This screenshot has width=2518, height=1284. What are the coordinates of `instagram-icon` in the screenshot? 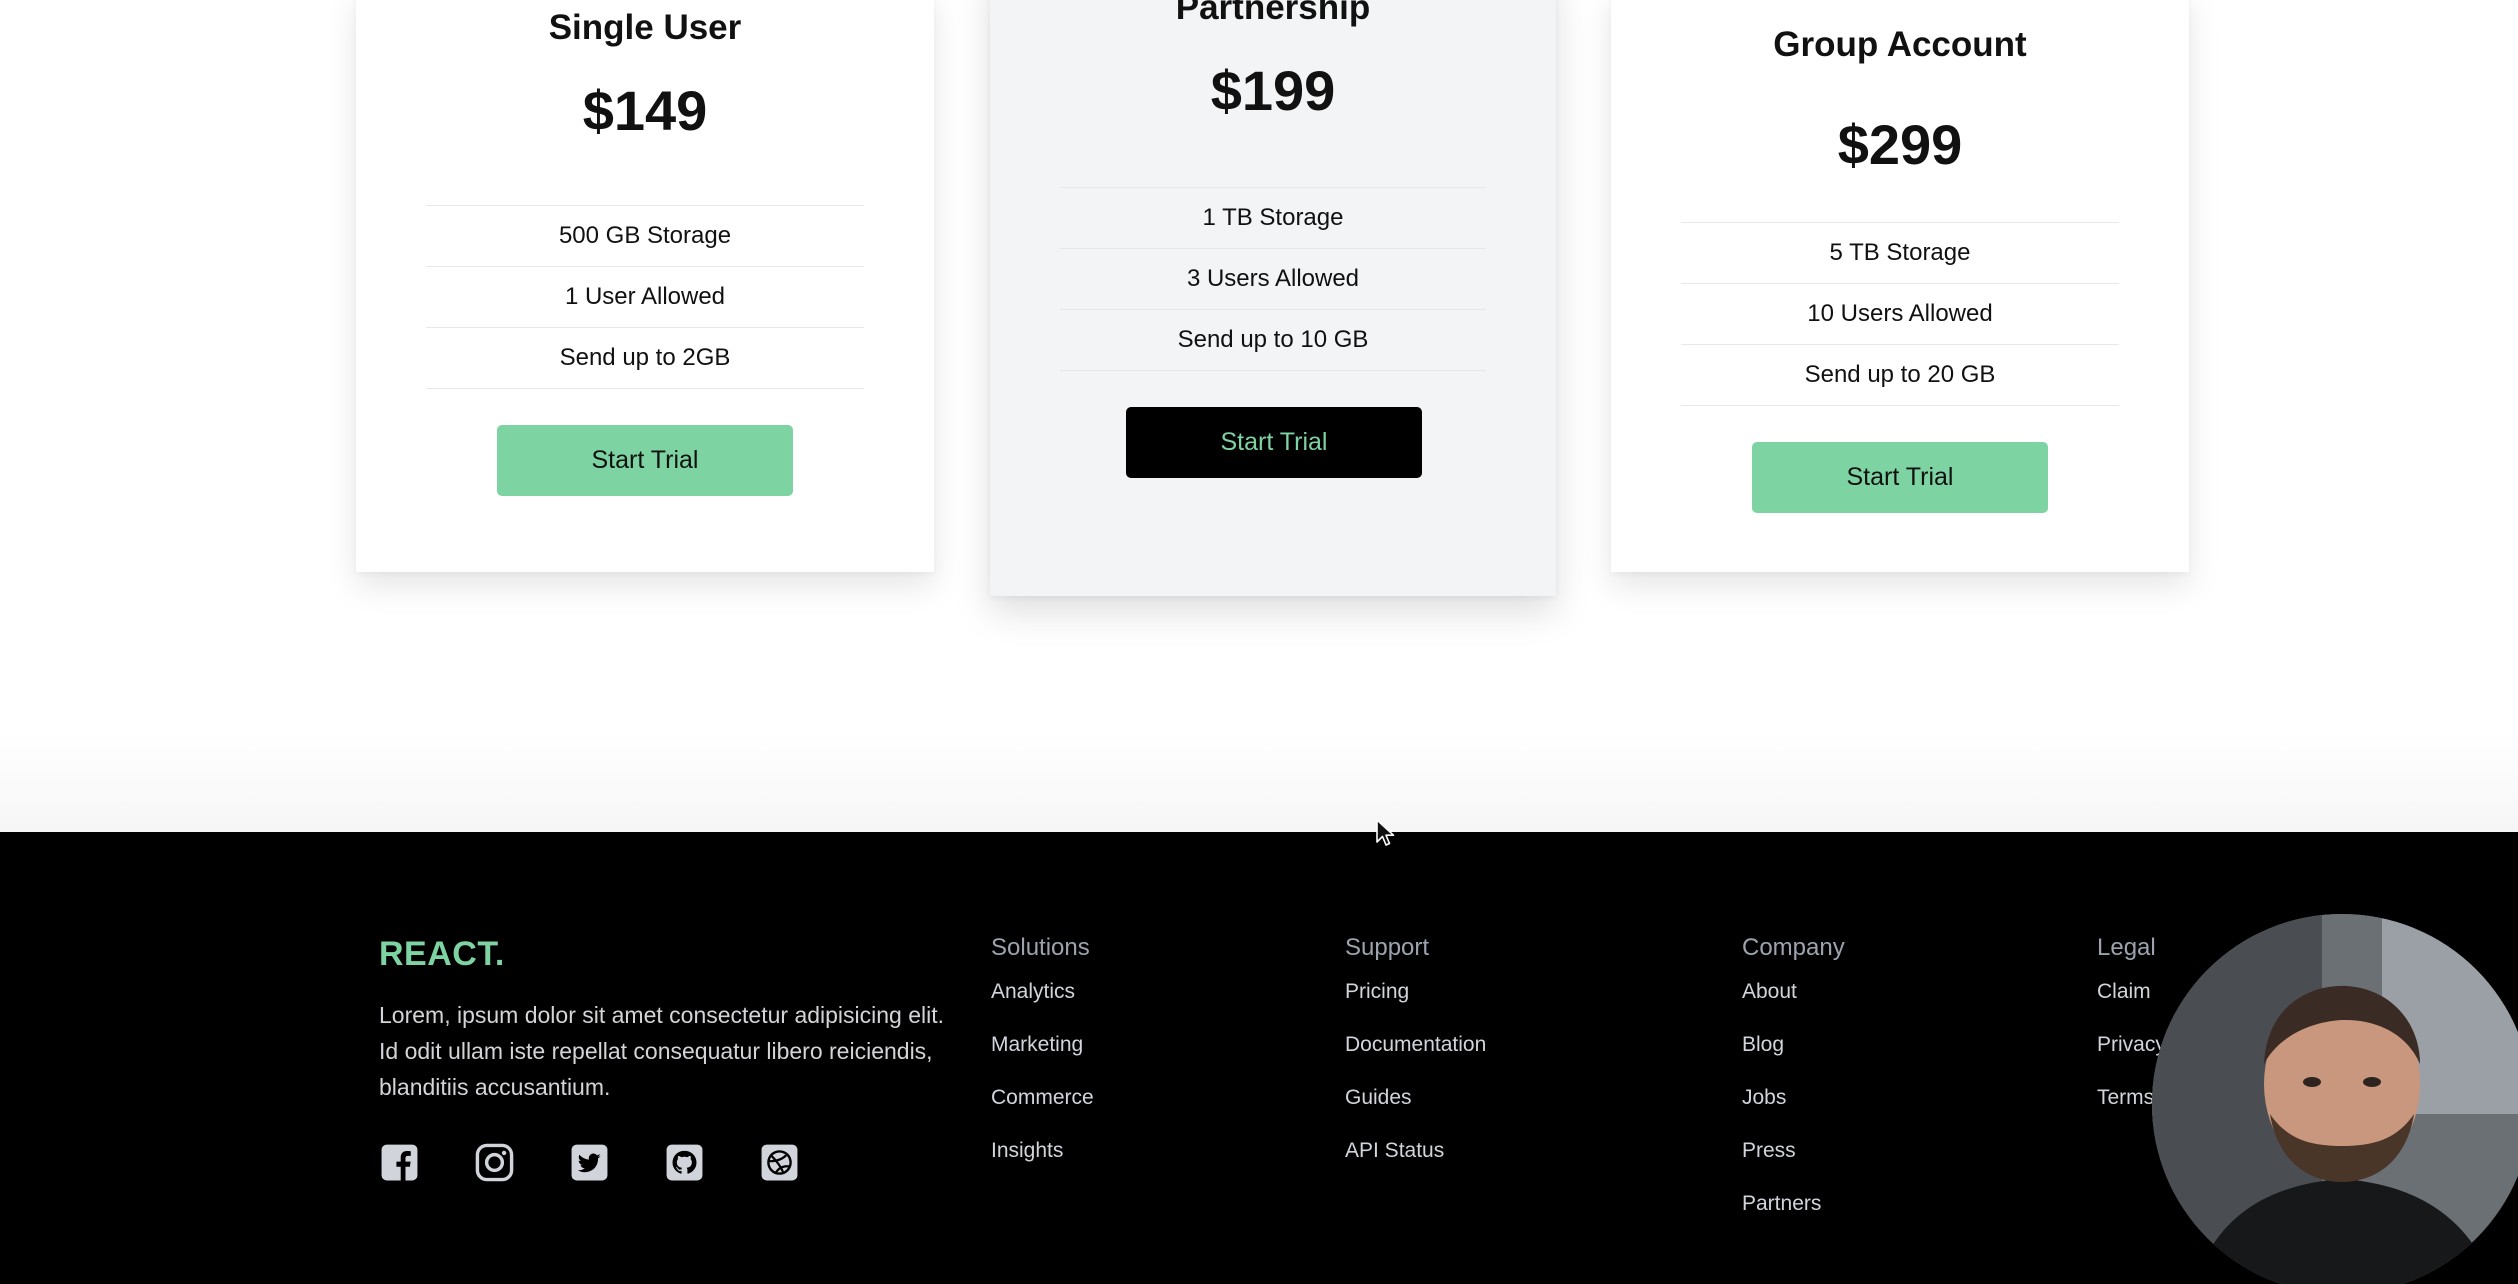 It's located at (494, 1162).